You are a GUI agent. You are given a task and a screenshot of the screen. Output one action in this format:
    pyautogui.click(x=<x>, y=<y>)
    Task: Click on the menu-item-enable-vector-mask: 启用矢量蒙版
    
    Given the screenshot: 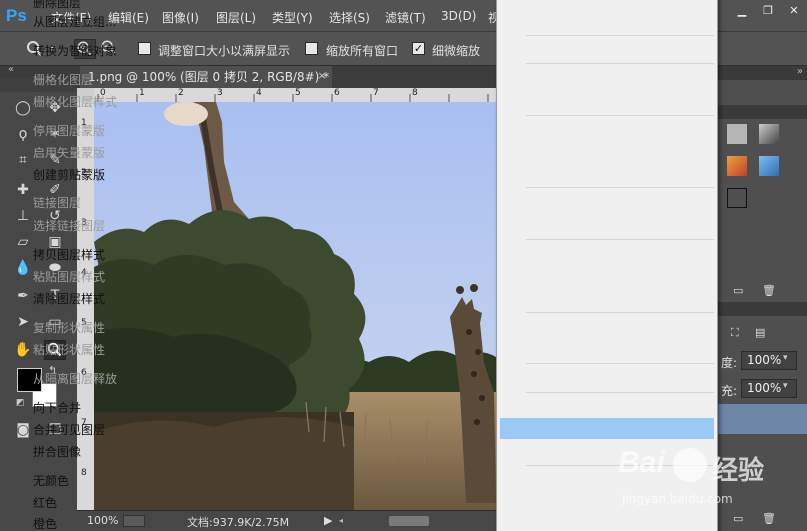 What is the action you would take?
    pyautogui.click(x=69, y=152)
    